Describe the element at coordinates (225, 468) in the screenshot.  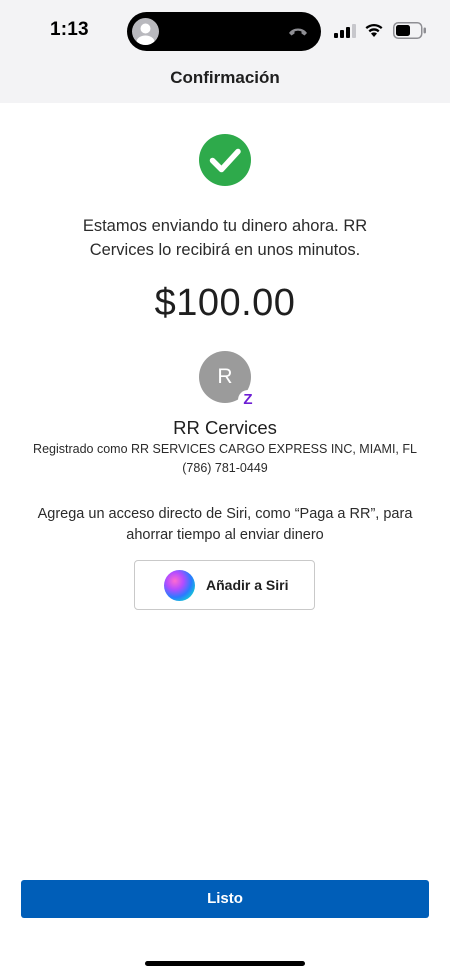
I see `recipient-phone: (786) 781-0449` at that location.